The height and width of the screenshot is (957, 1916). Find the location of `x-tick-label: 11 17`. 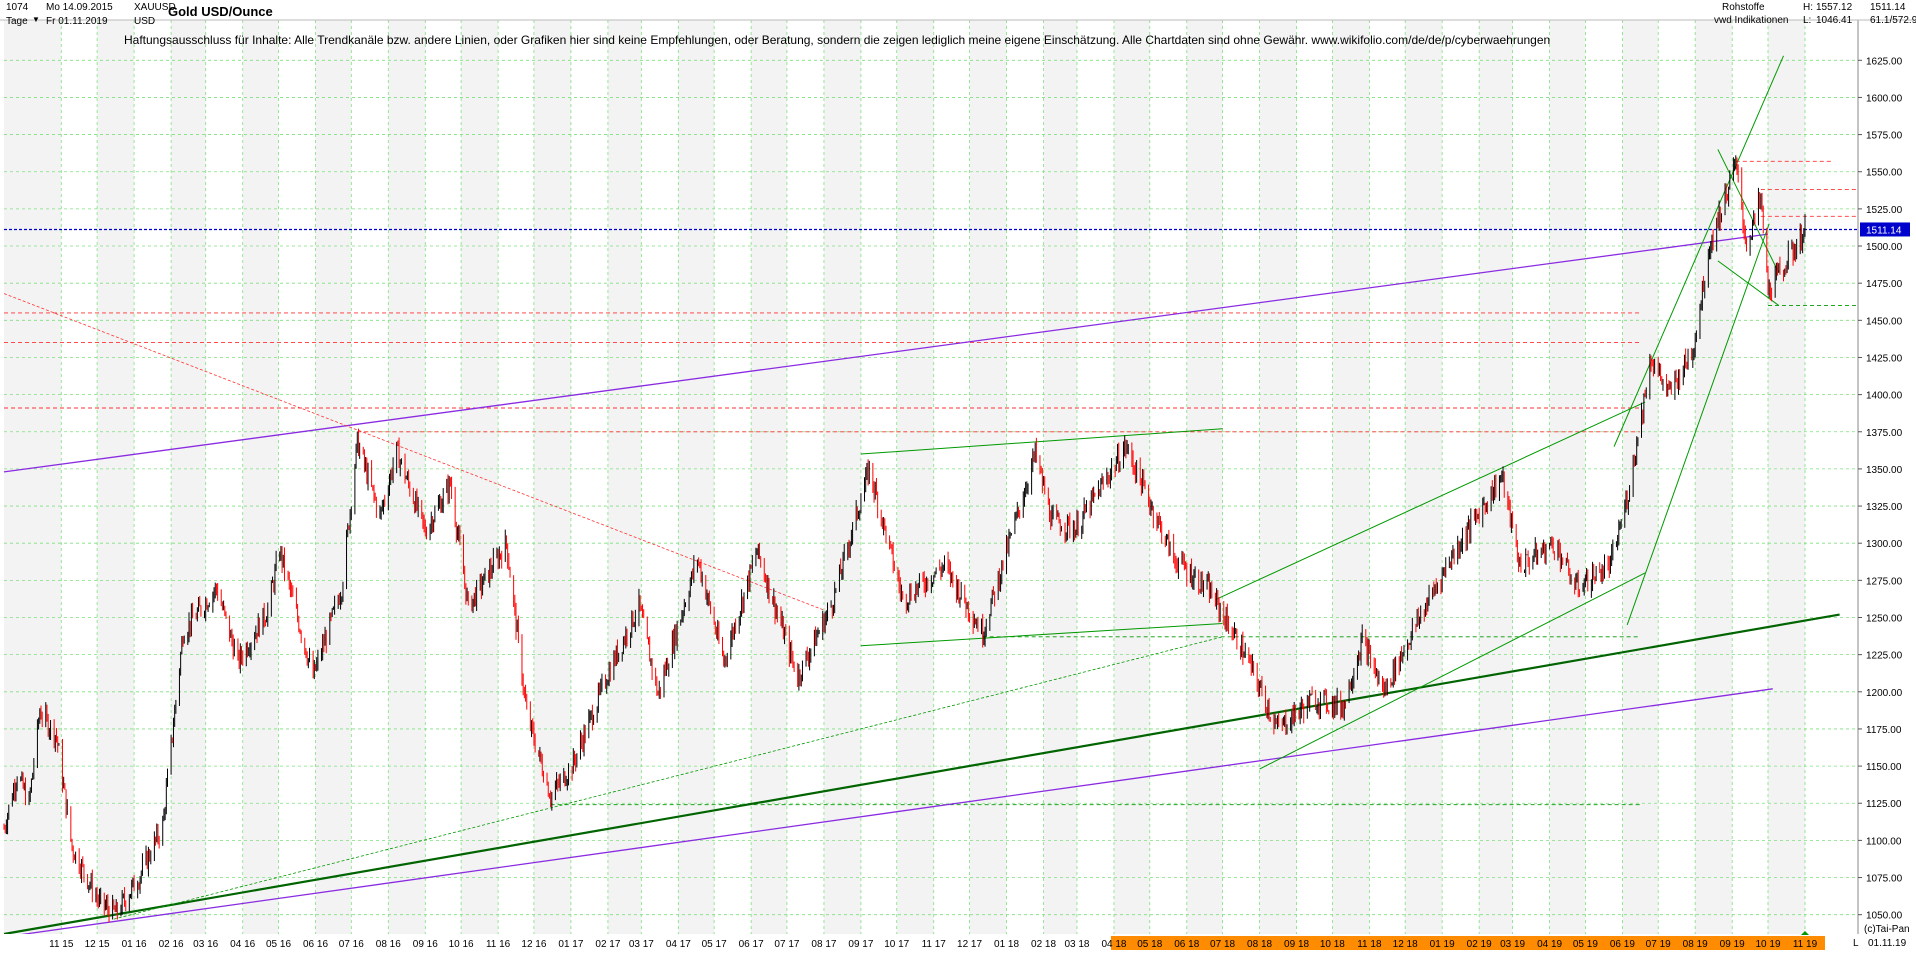

x-tick-label: 11 17 is located at coordinates (934, 944).